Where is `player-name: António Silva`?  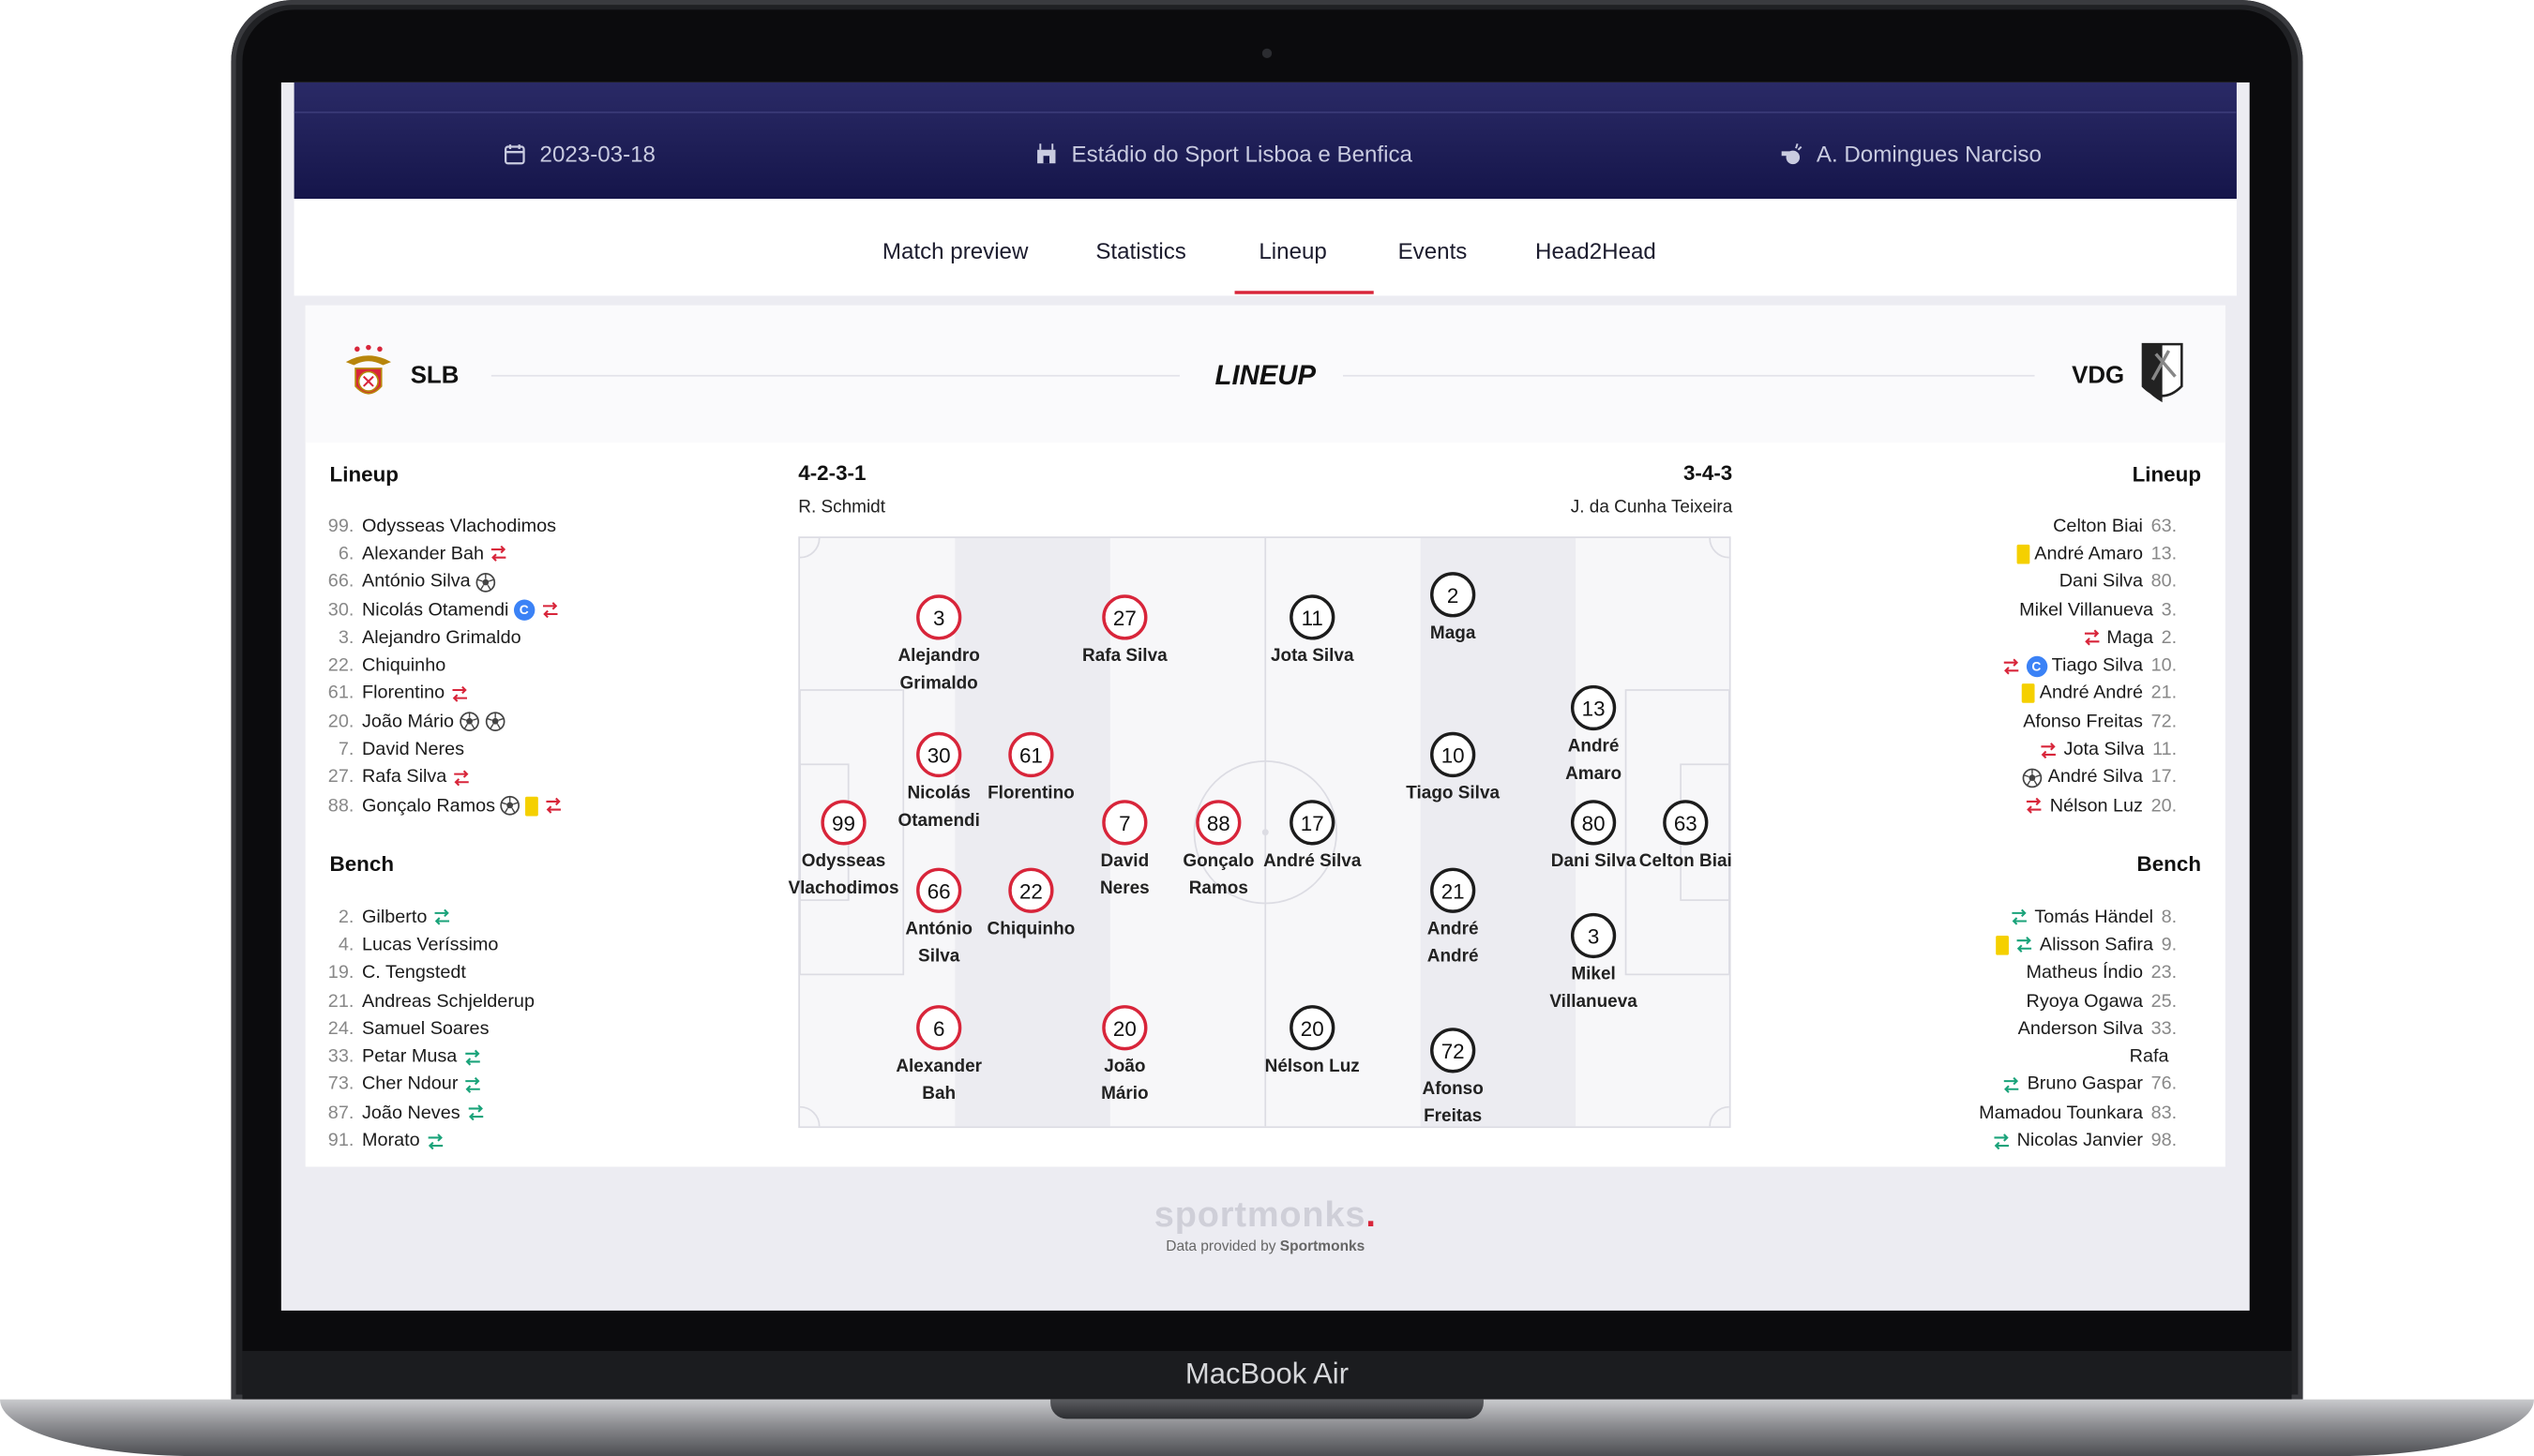 player-name: António Silva is located at coordinates (416, 583).